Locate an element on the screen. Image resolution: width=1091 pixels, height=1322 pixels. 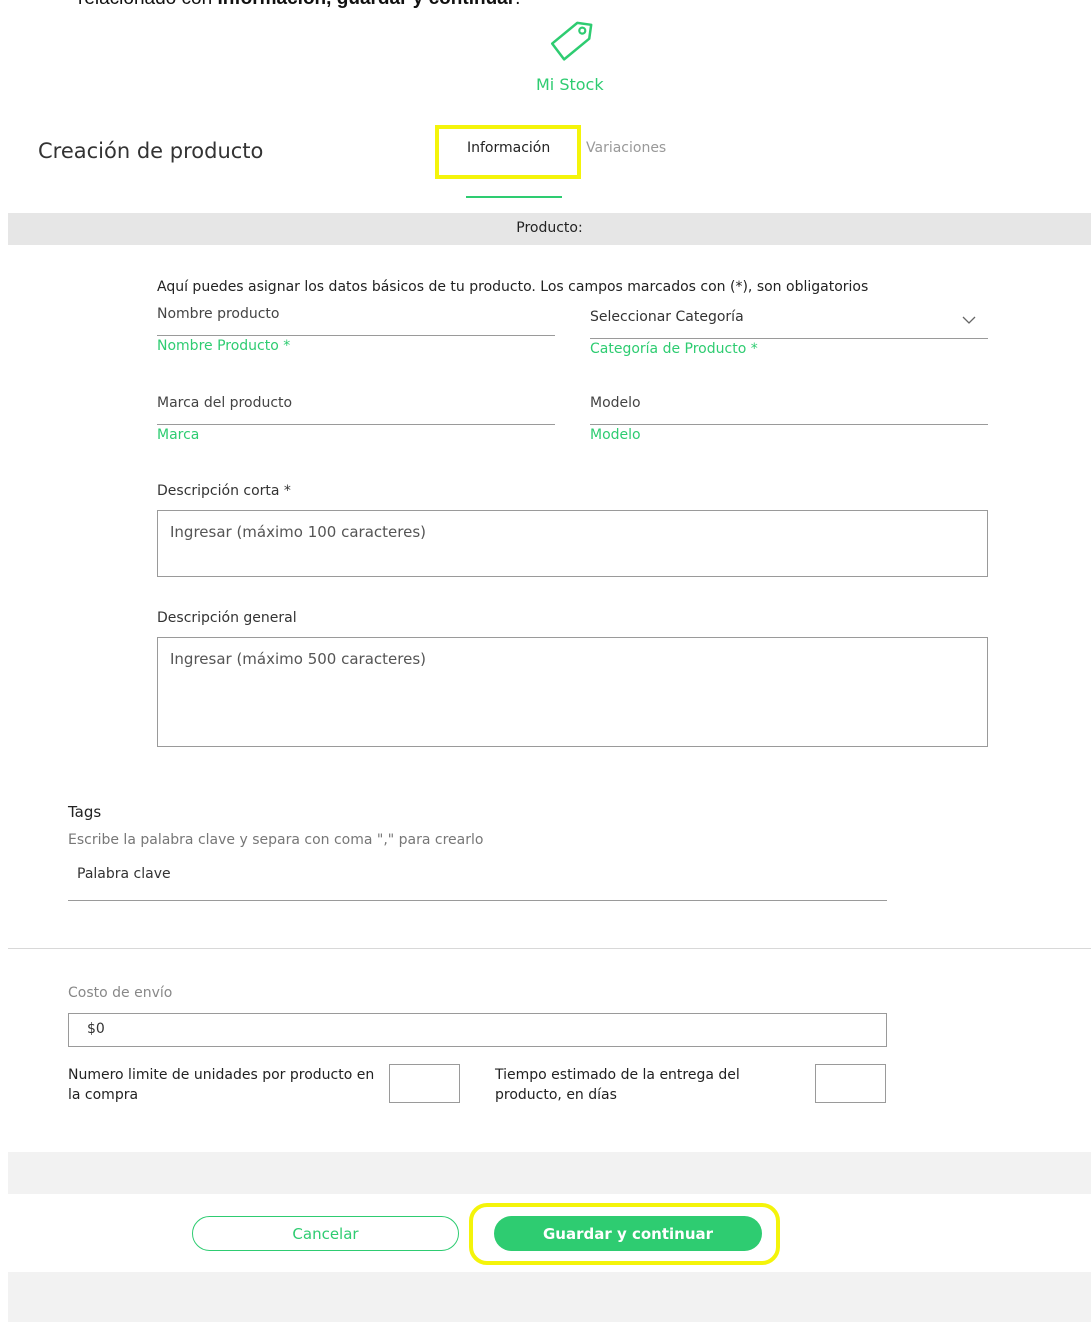
brand-input: Marca del producto is located at coordinates (224, 403).